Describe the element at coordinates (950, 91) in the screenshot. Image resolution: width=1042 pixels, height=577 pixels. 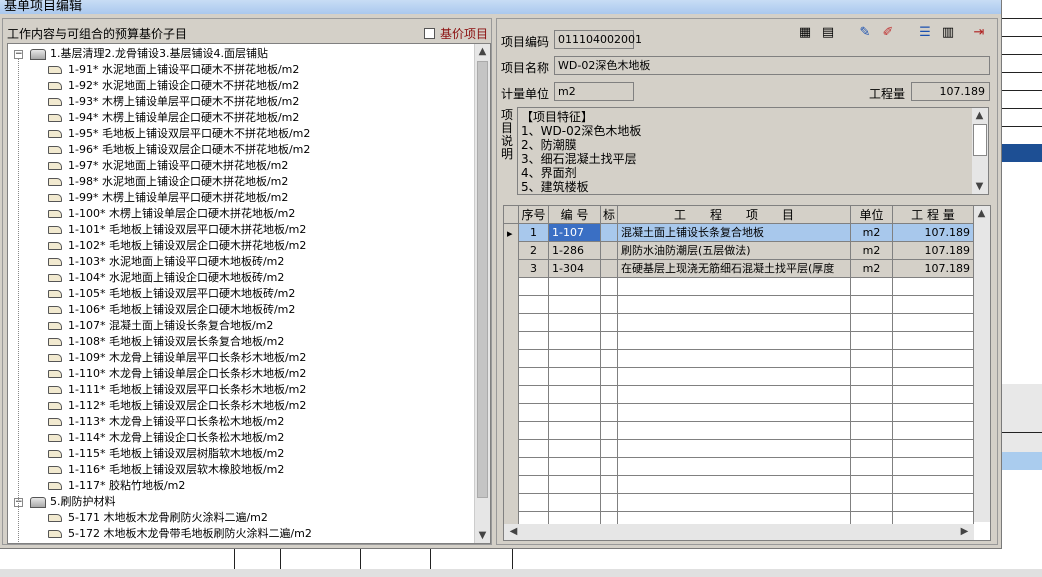
I see `quantity-field: 107.189` at that location.